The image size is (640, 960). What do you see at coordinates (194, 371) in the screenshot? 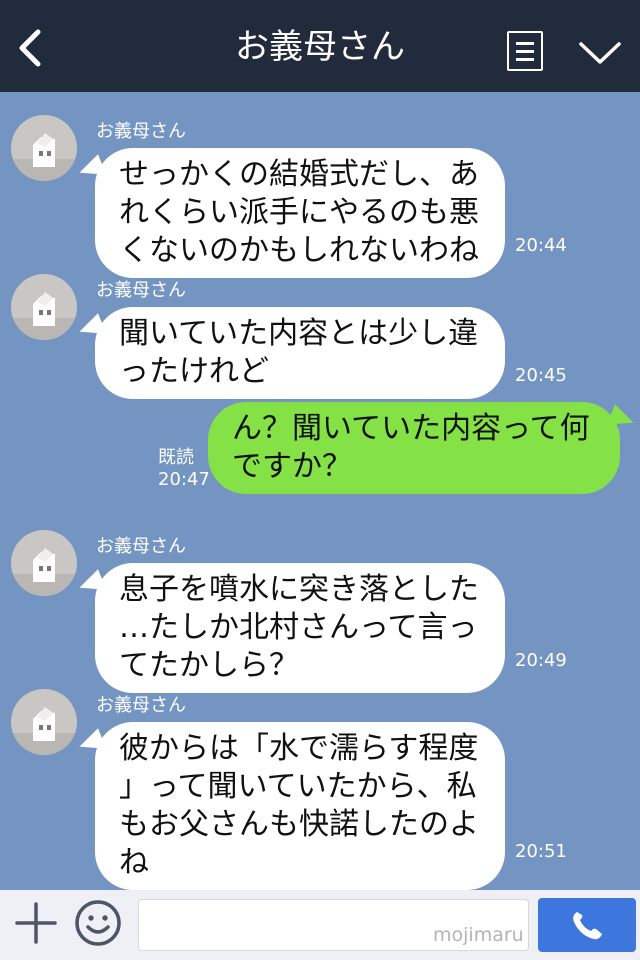
I see `message-line: ったけれど` at bounding box center [194, 371].